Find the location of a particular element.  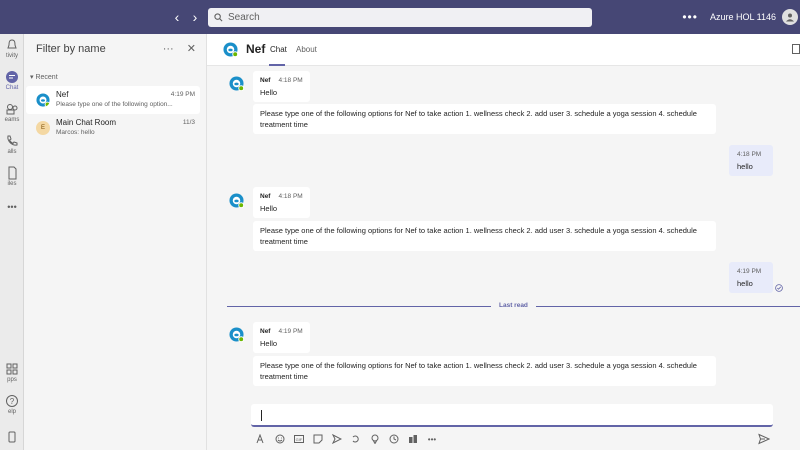

rail-device is located at coordinates (12, 437).